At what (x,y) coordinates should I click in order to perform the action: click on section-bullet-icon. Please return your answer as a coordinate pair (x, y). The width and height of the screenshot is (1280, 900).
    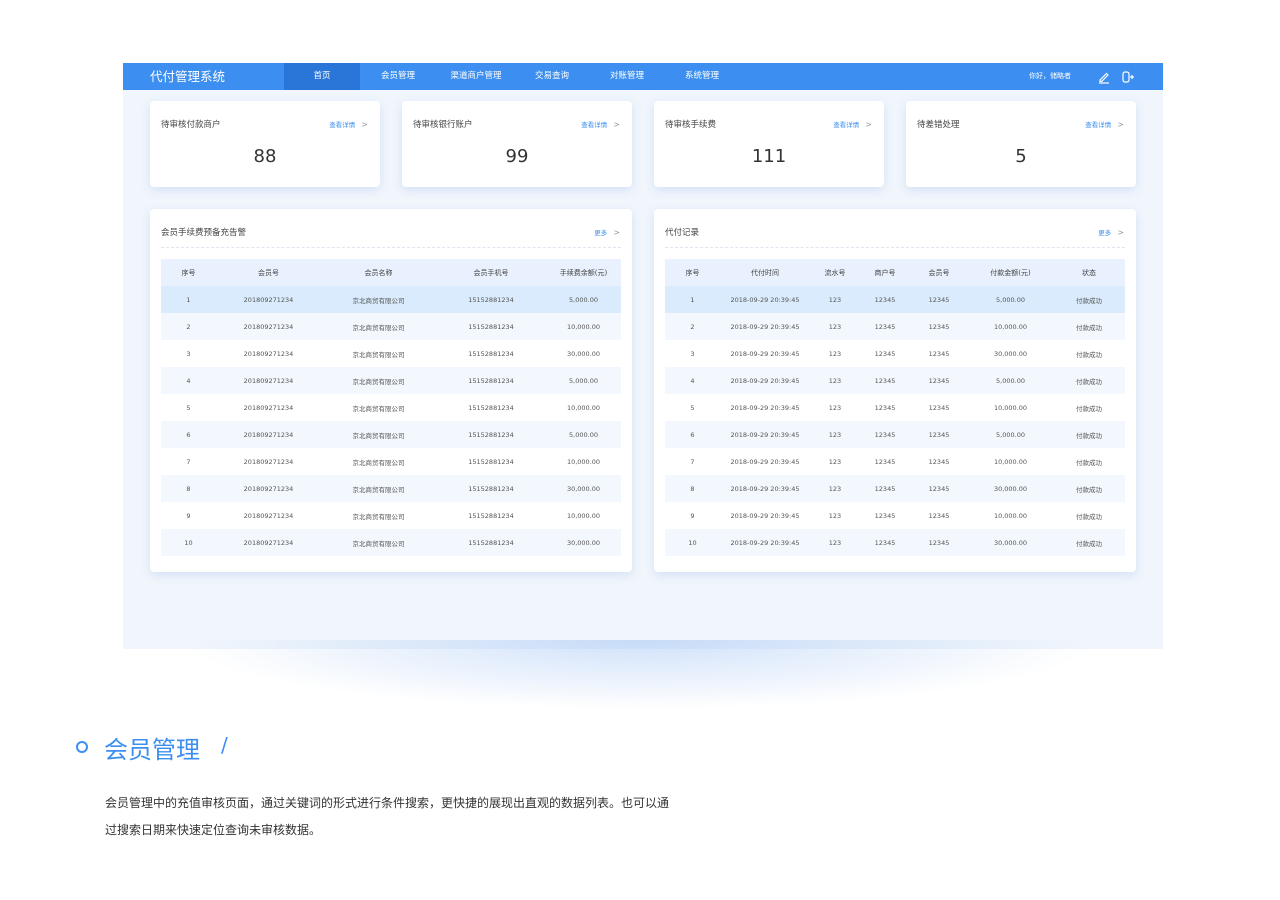
    Looking at the image, I should click on (82, 747).